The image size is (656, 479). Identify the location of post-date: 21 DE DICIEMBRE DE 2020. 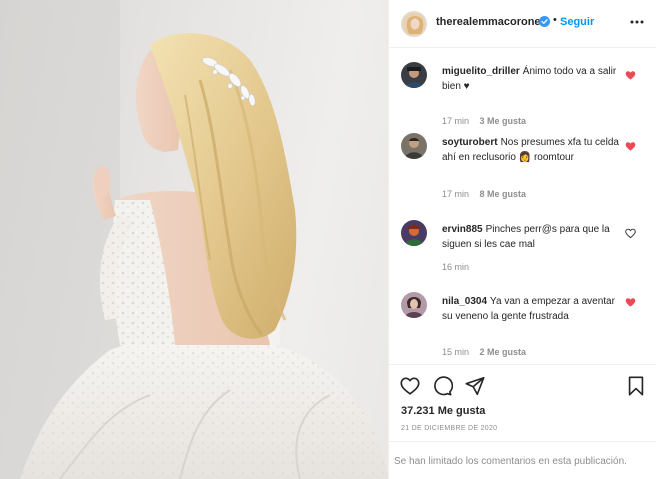
(449, 428).